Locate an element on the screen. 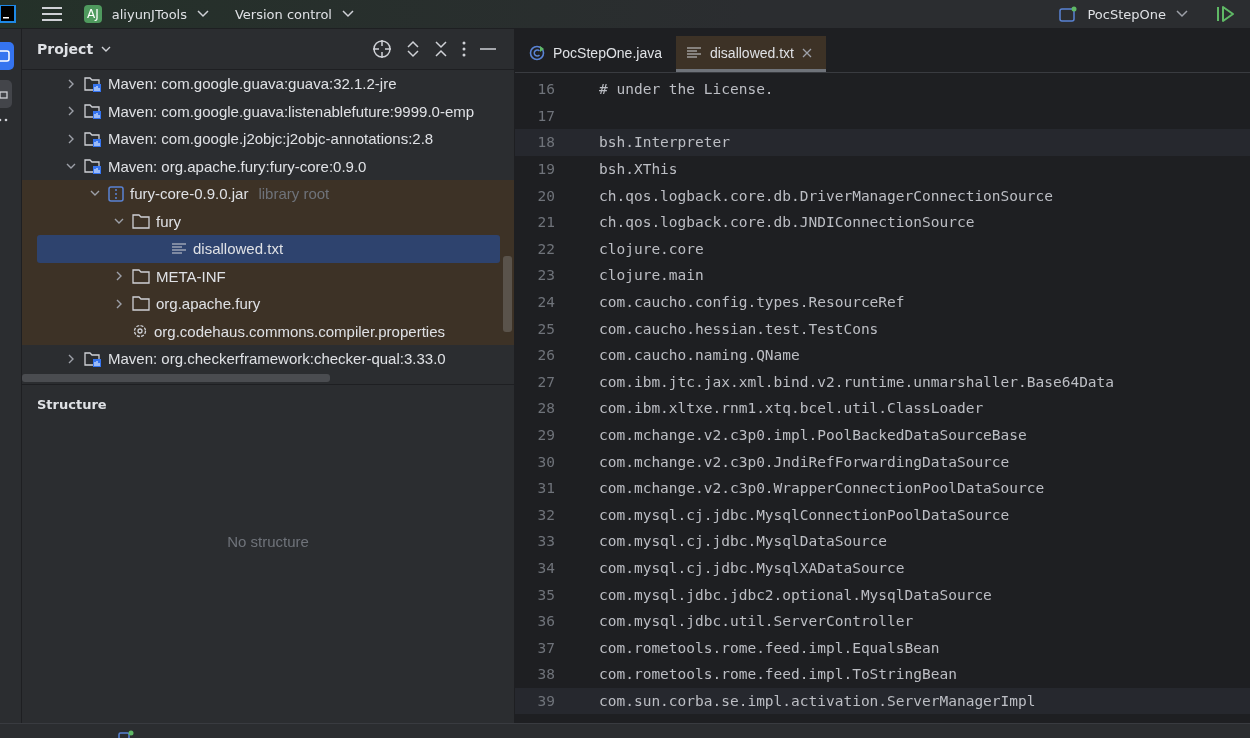  line-number: 29 is located at coordinates (546, 435).